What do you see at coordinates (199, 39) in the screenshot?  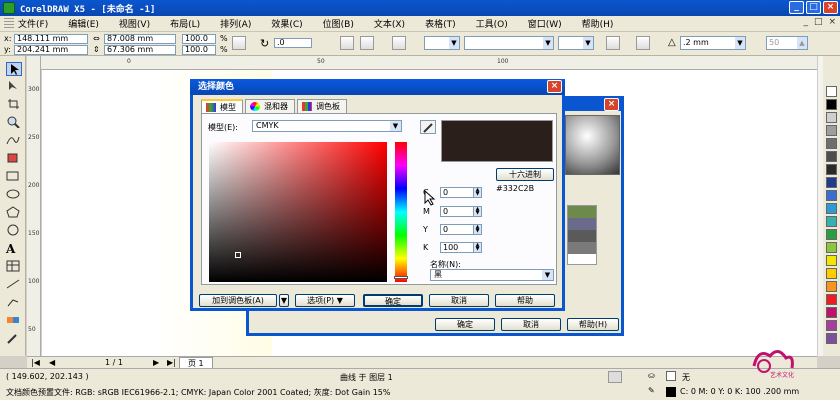 I see `scale-x-field: 100.0` at bounding box center [199, 39].